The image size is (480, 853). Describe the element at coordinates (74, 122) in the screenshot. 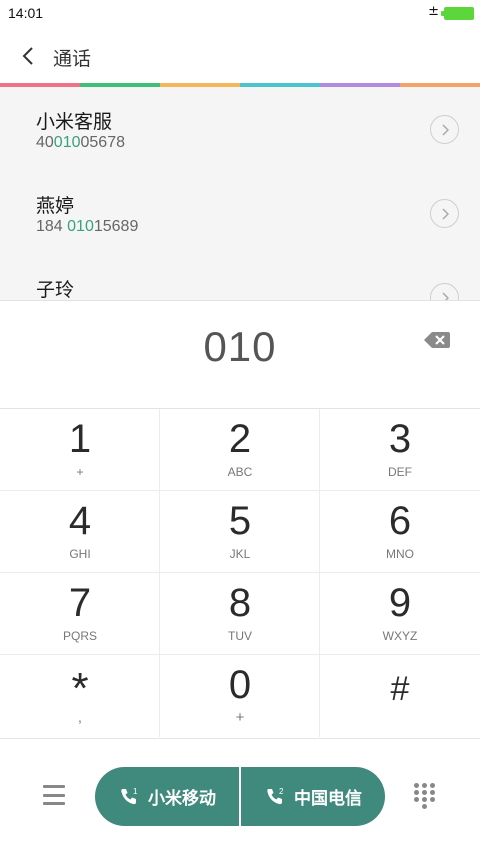

I see `contact-name: 小米客服` at that location.